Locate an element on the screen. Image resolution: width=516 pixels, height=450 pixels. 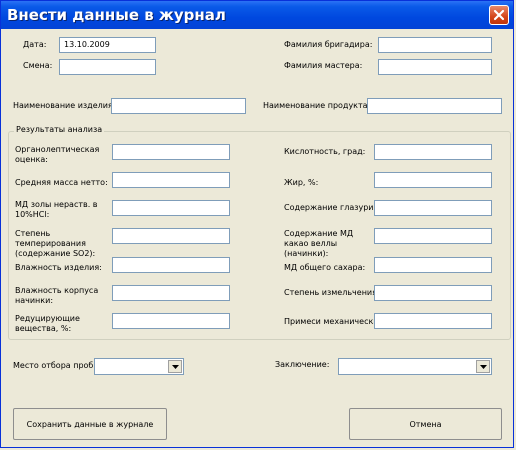
analysis-left-label: Редуцирующие вещества, %: is located at coordinates (47, 323).